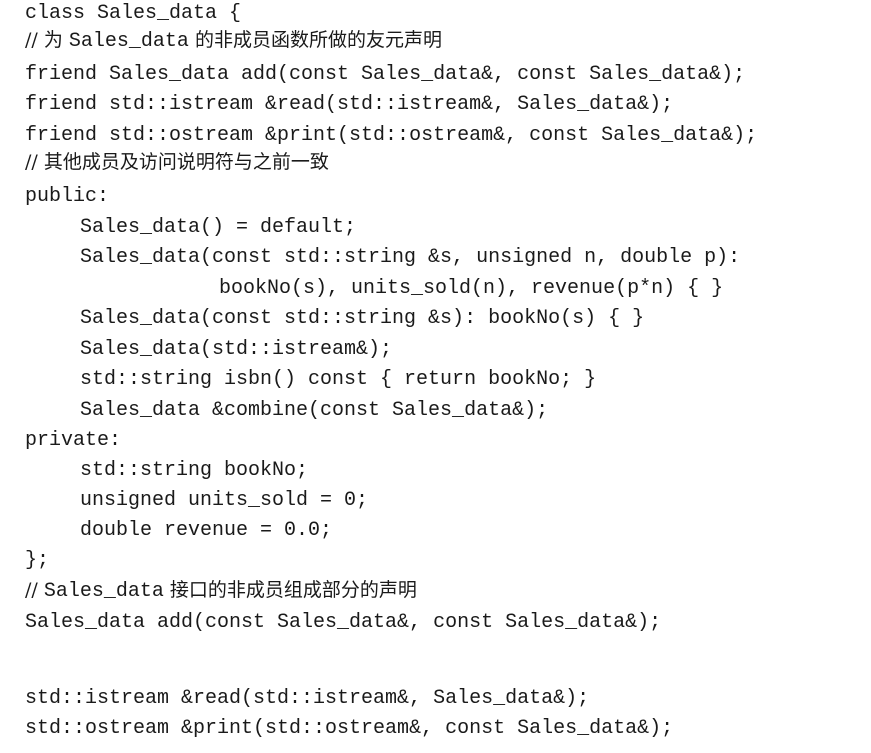 This screenshot has width=871, height=753. Describe the element at coordinates (177, 162) in the screenshot. I see `code-comment-other: // 其他成员及访问说明符与之前一致` at that location.